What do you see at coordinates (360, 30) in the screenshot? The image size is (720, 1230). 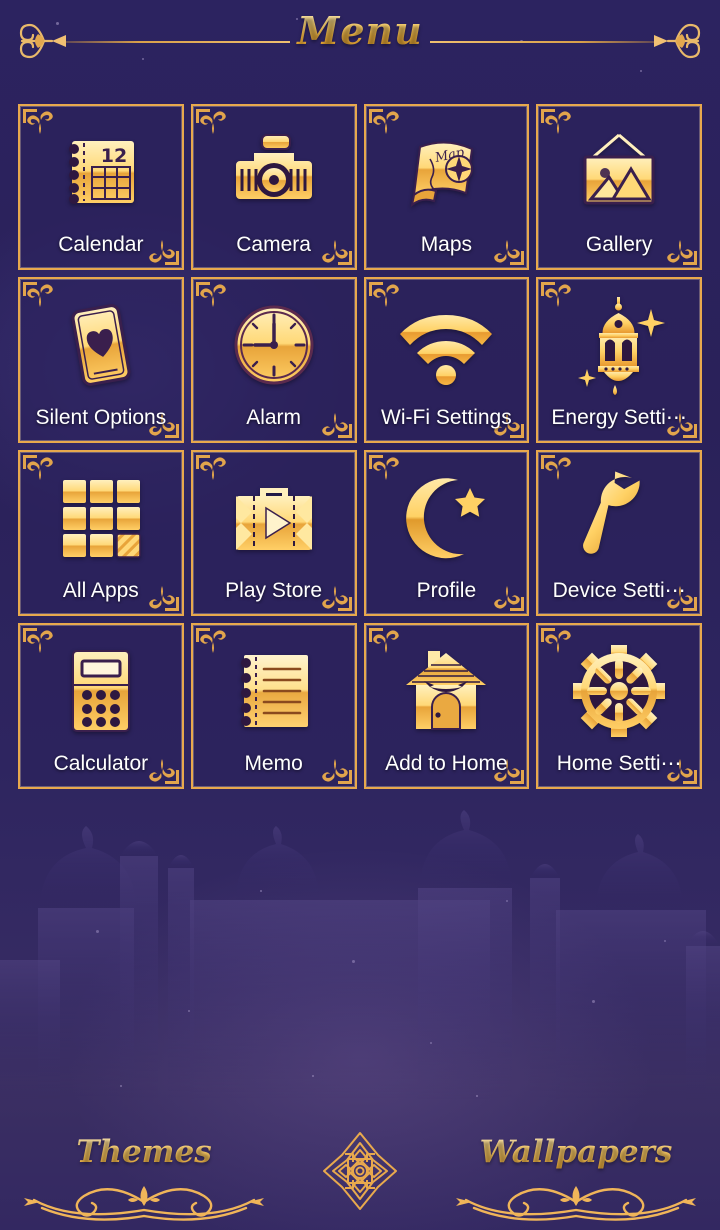 I see `page-title: Menu` at bounding box center [360, 30].